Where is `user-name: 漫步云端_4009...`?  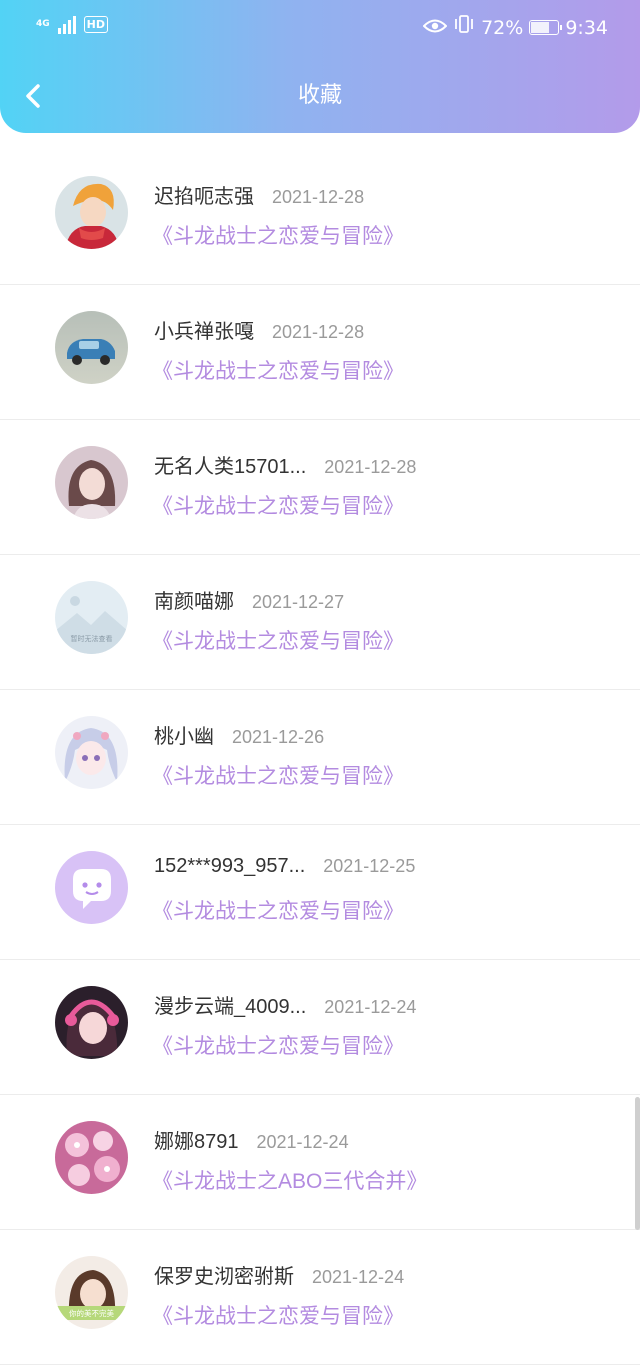
user-name: 漫步云端_4009... is located at coordinates (230, 1004).